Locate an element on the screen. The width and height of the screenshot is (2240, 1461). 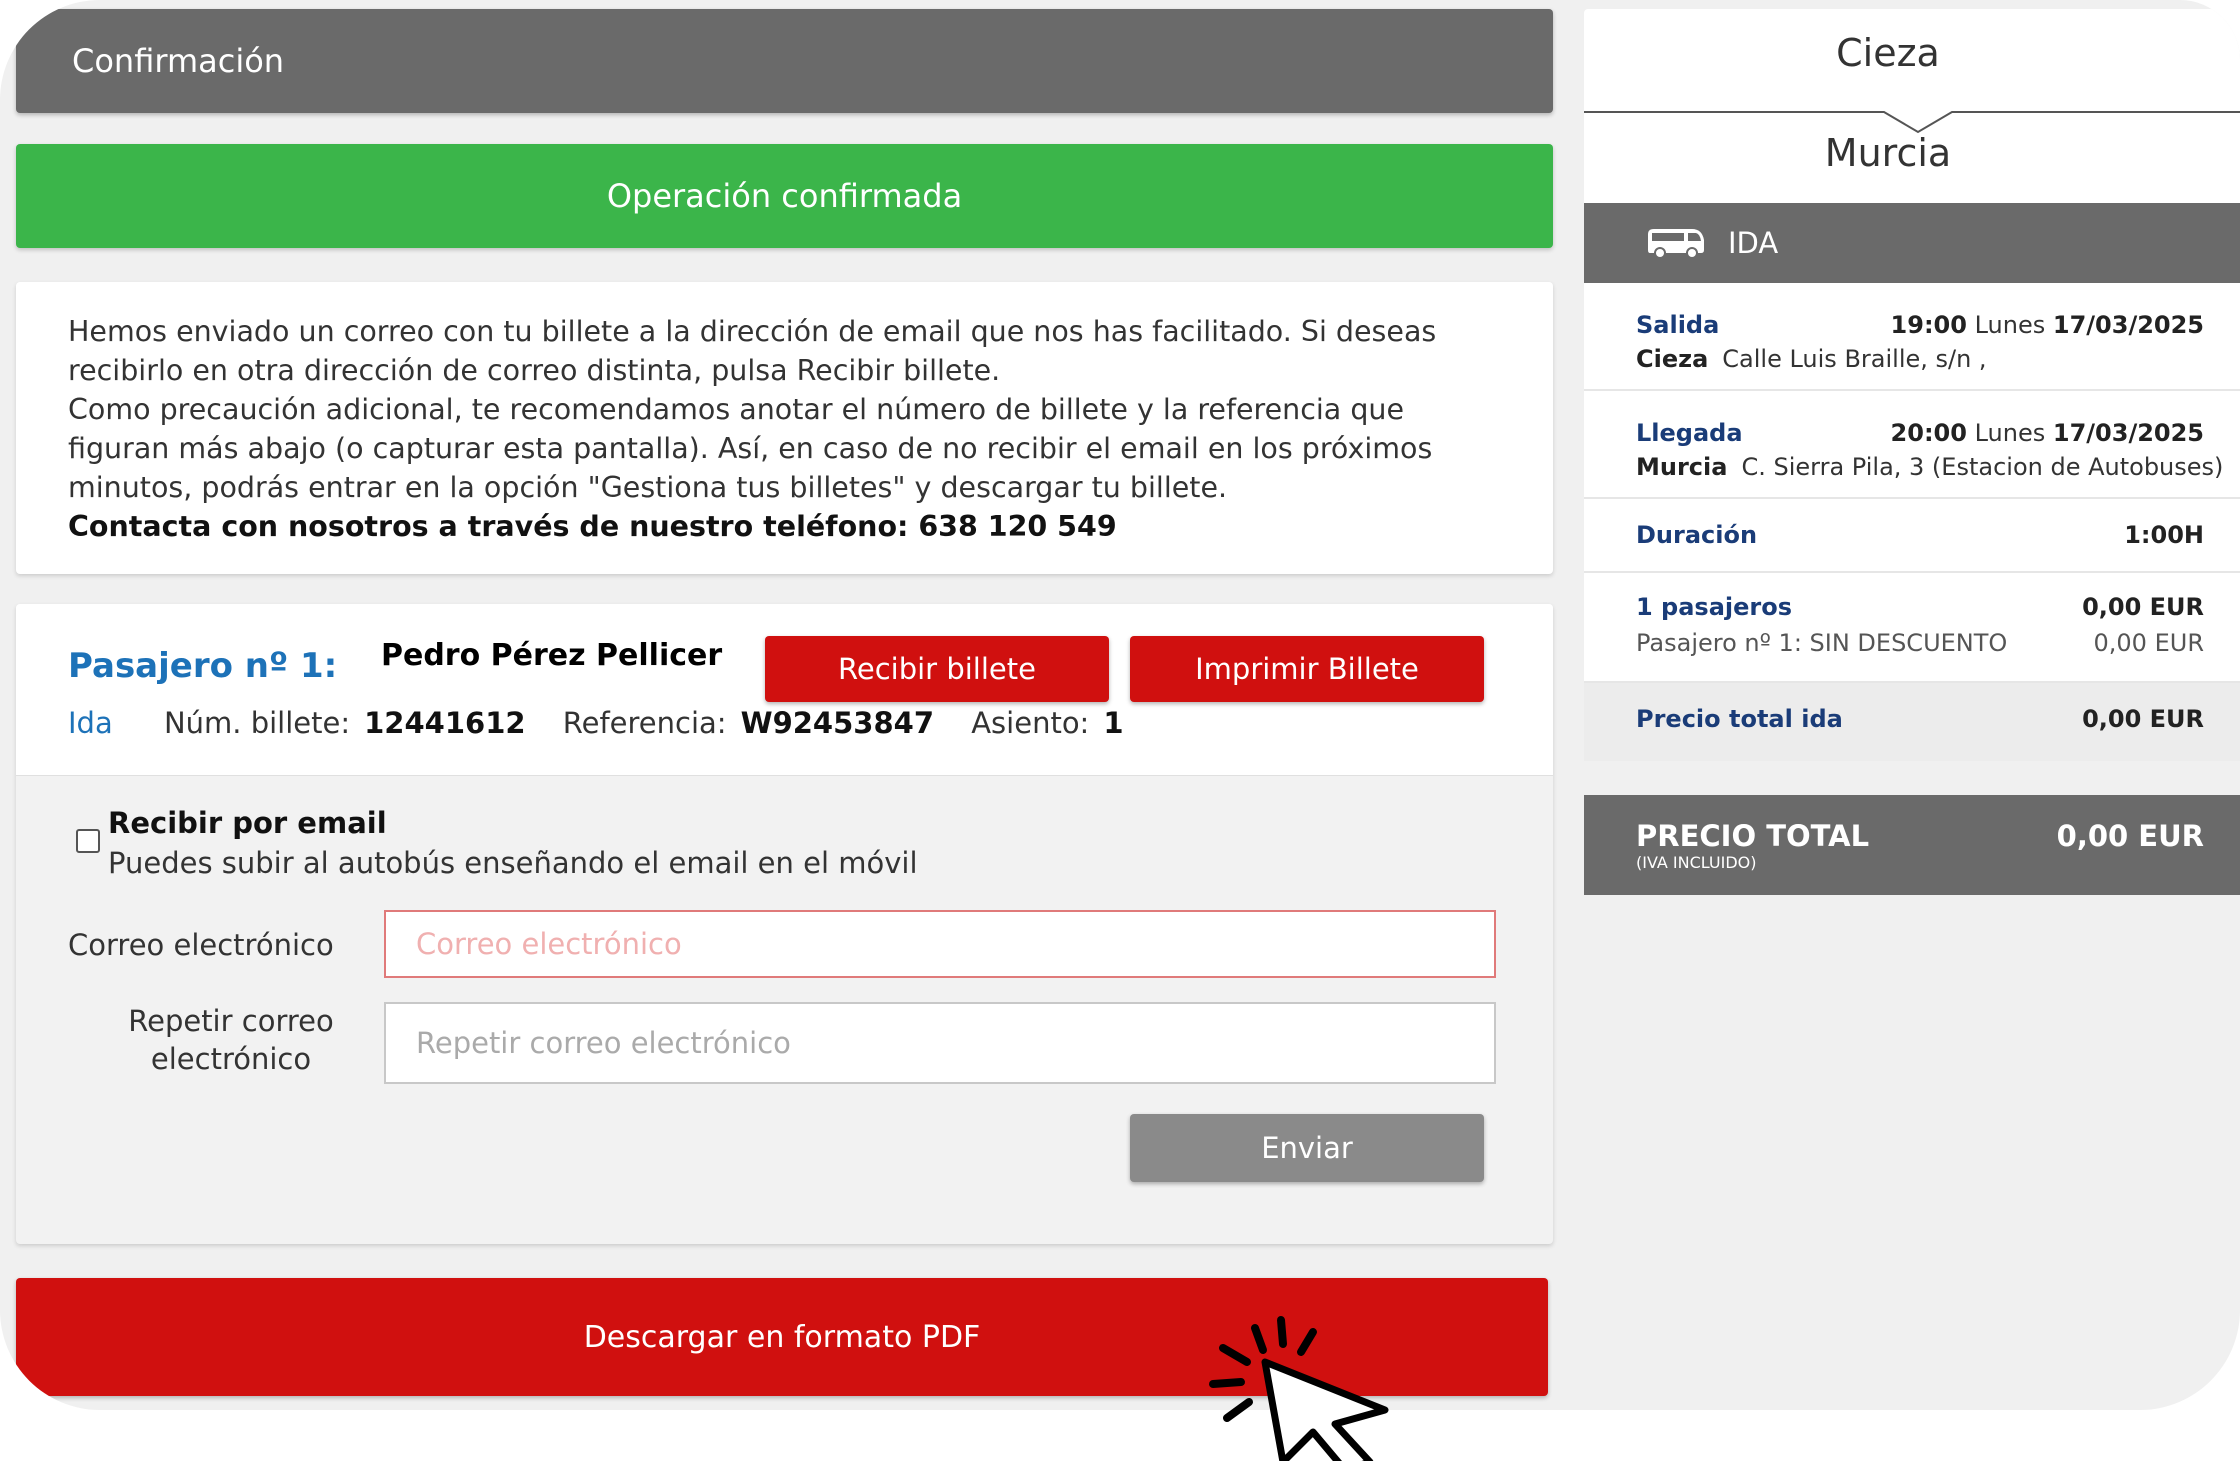
passenger-label: Pasajero nº 1: is located at coordinates (203, 666).